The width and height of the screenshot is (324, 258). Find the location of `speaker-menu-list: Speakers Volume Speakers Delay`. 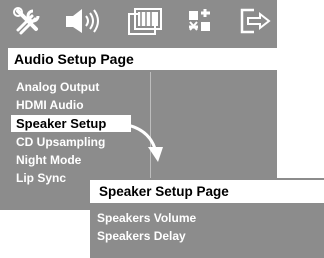

speaker-menu-list: Speakers Volume Speakers Delay is located at coordinates (146, 228).